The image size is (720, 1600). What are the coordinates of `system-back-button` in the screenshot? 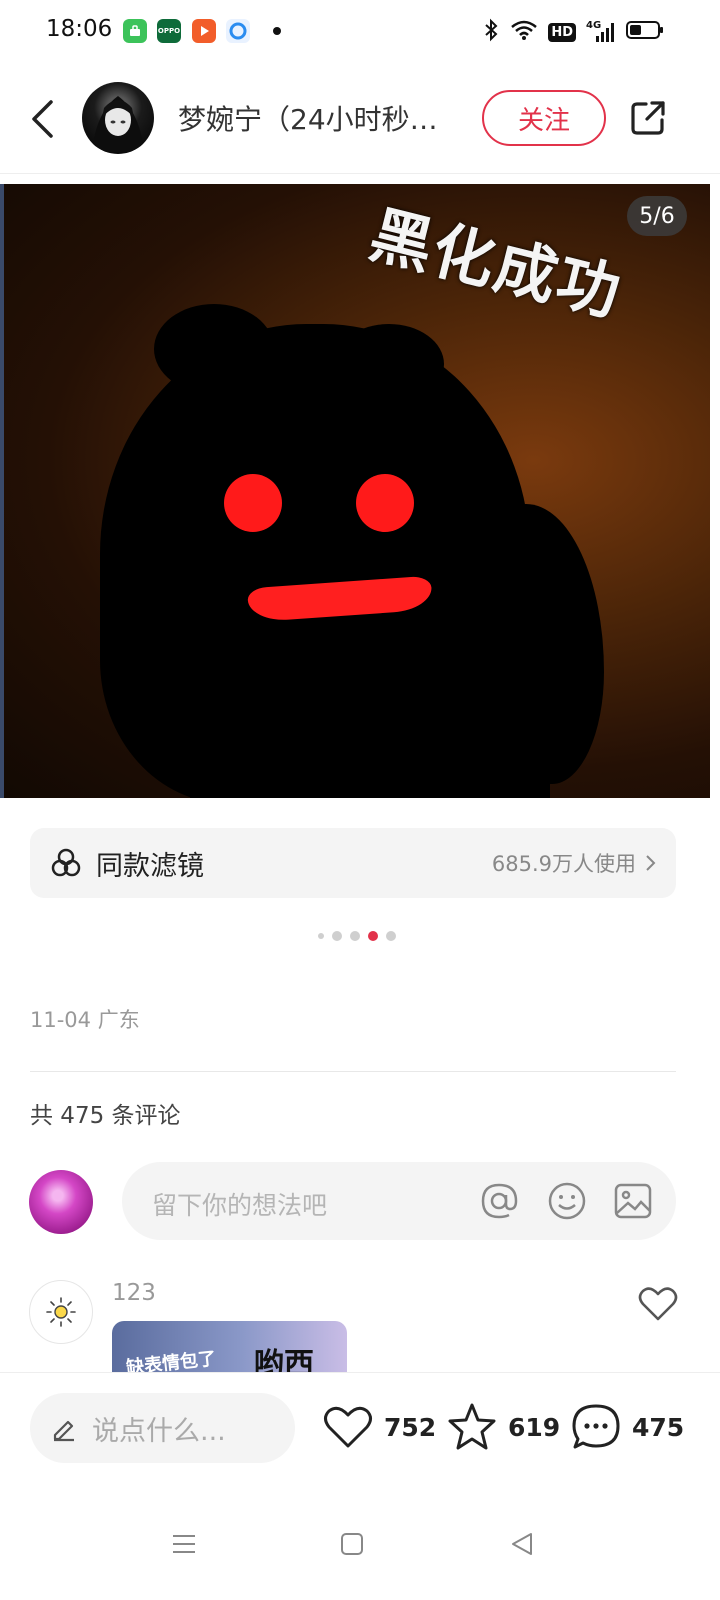 It's located at (522, 1544).